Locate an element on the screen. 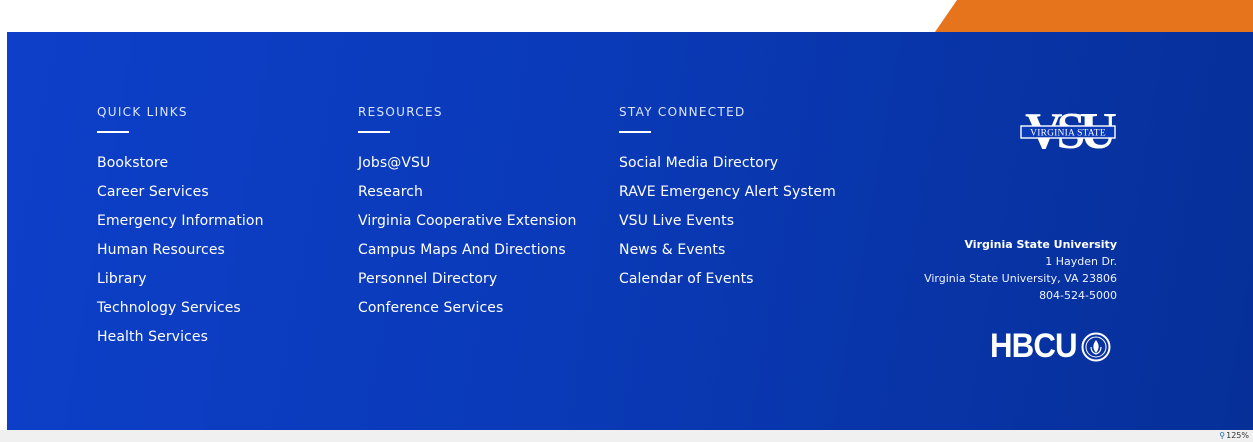 The width and height of the screenshot is (1253, 442). hbcu-label: HBCU is located at coordinates (1034, 346).